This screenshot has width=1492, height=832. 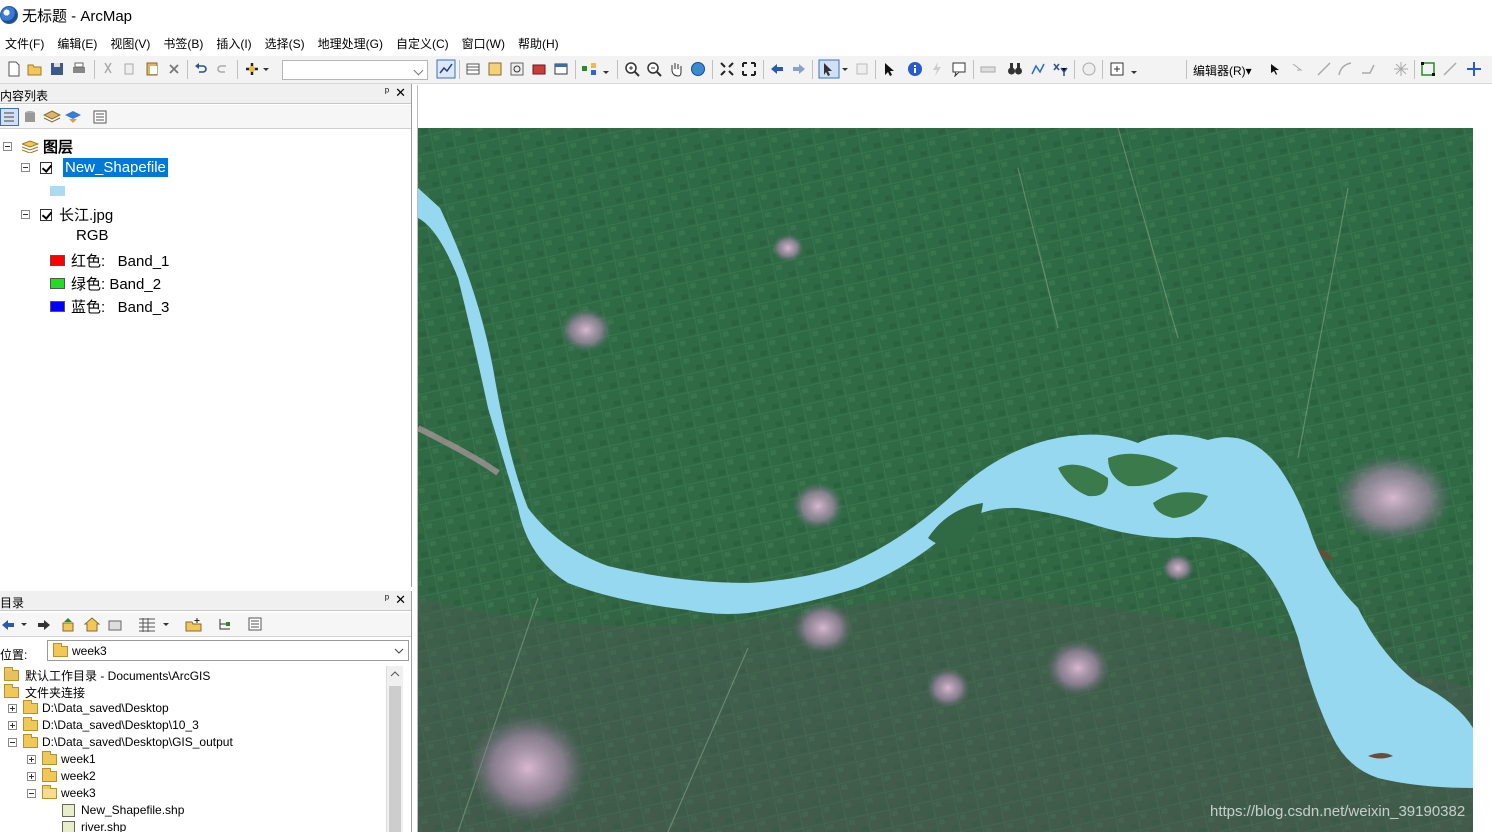 What do you see at coordinates (1324, 69) in the screenshot?
I see `straight-segment-icon` at bounding box center [1324, 69].